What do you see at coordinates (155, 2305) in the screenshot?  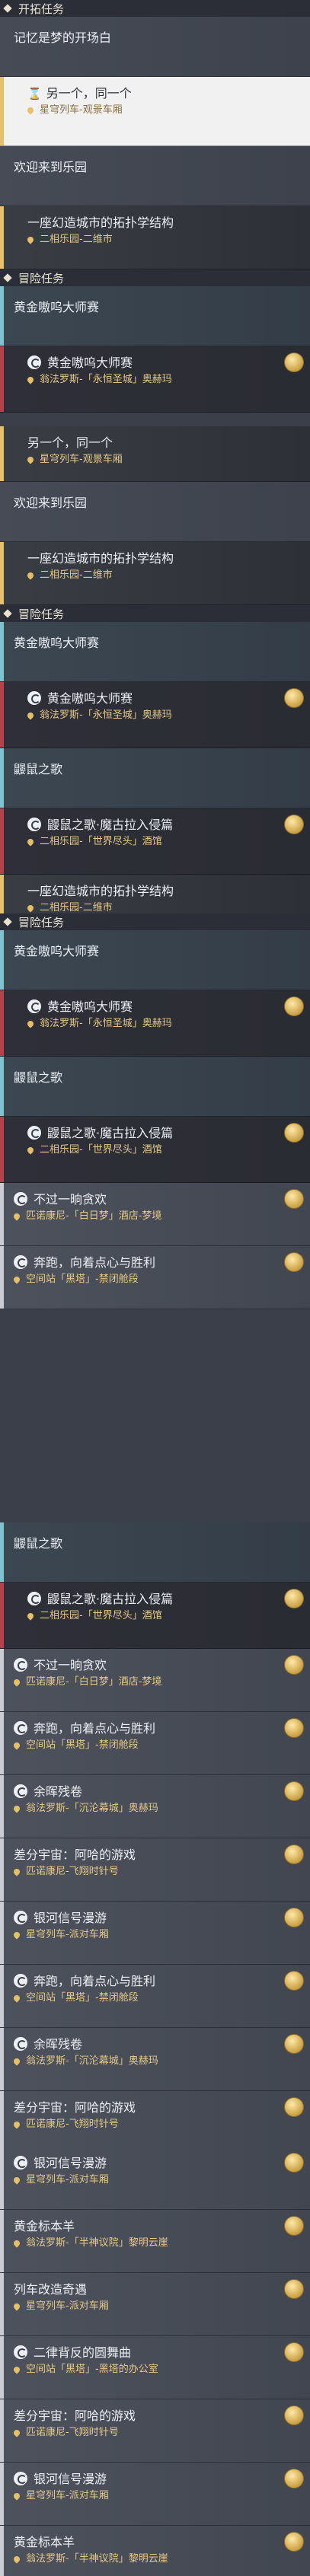 I see `mission-item: 列车改造奇遇 星穹列车-派对车厢` at bounding box center [155, 2305].